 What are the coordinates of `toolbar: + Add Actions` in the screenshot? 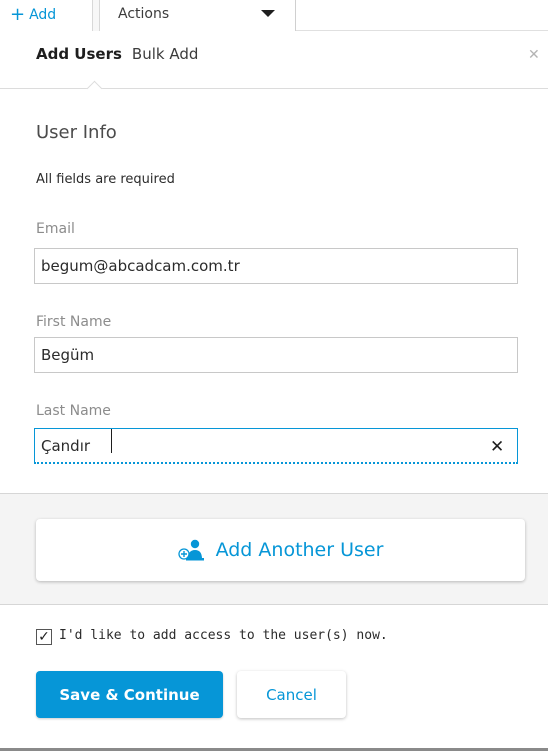 It's located at (274, 15).